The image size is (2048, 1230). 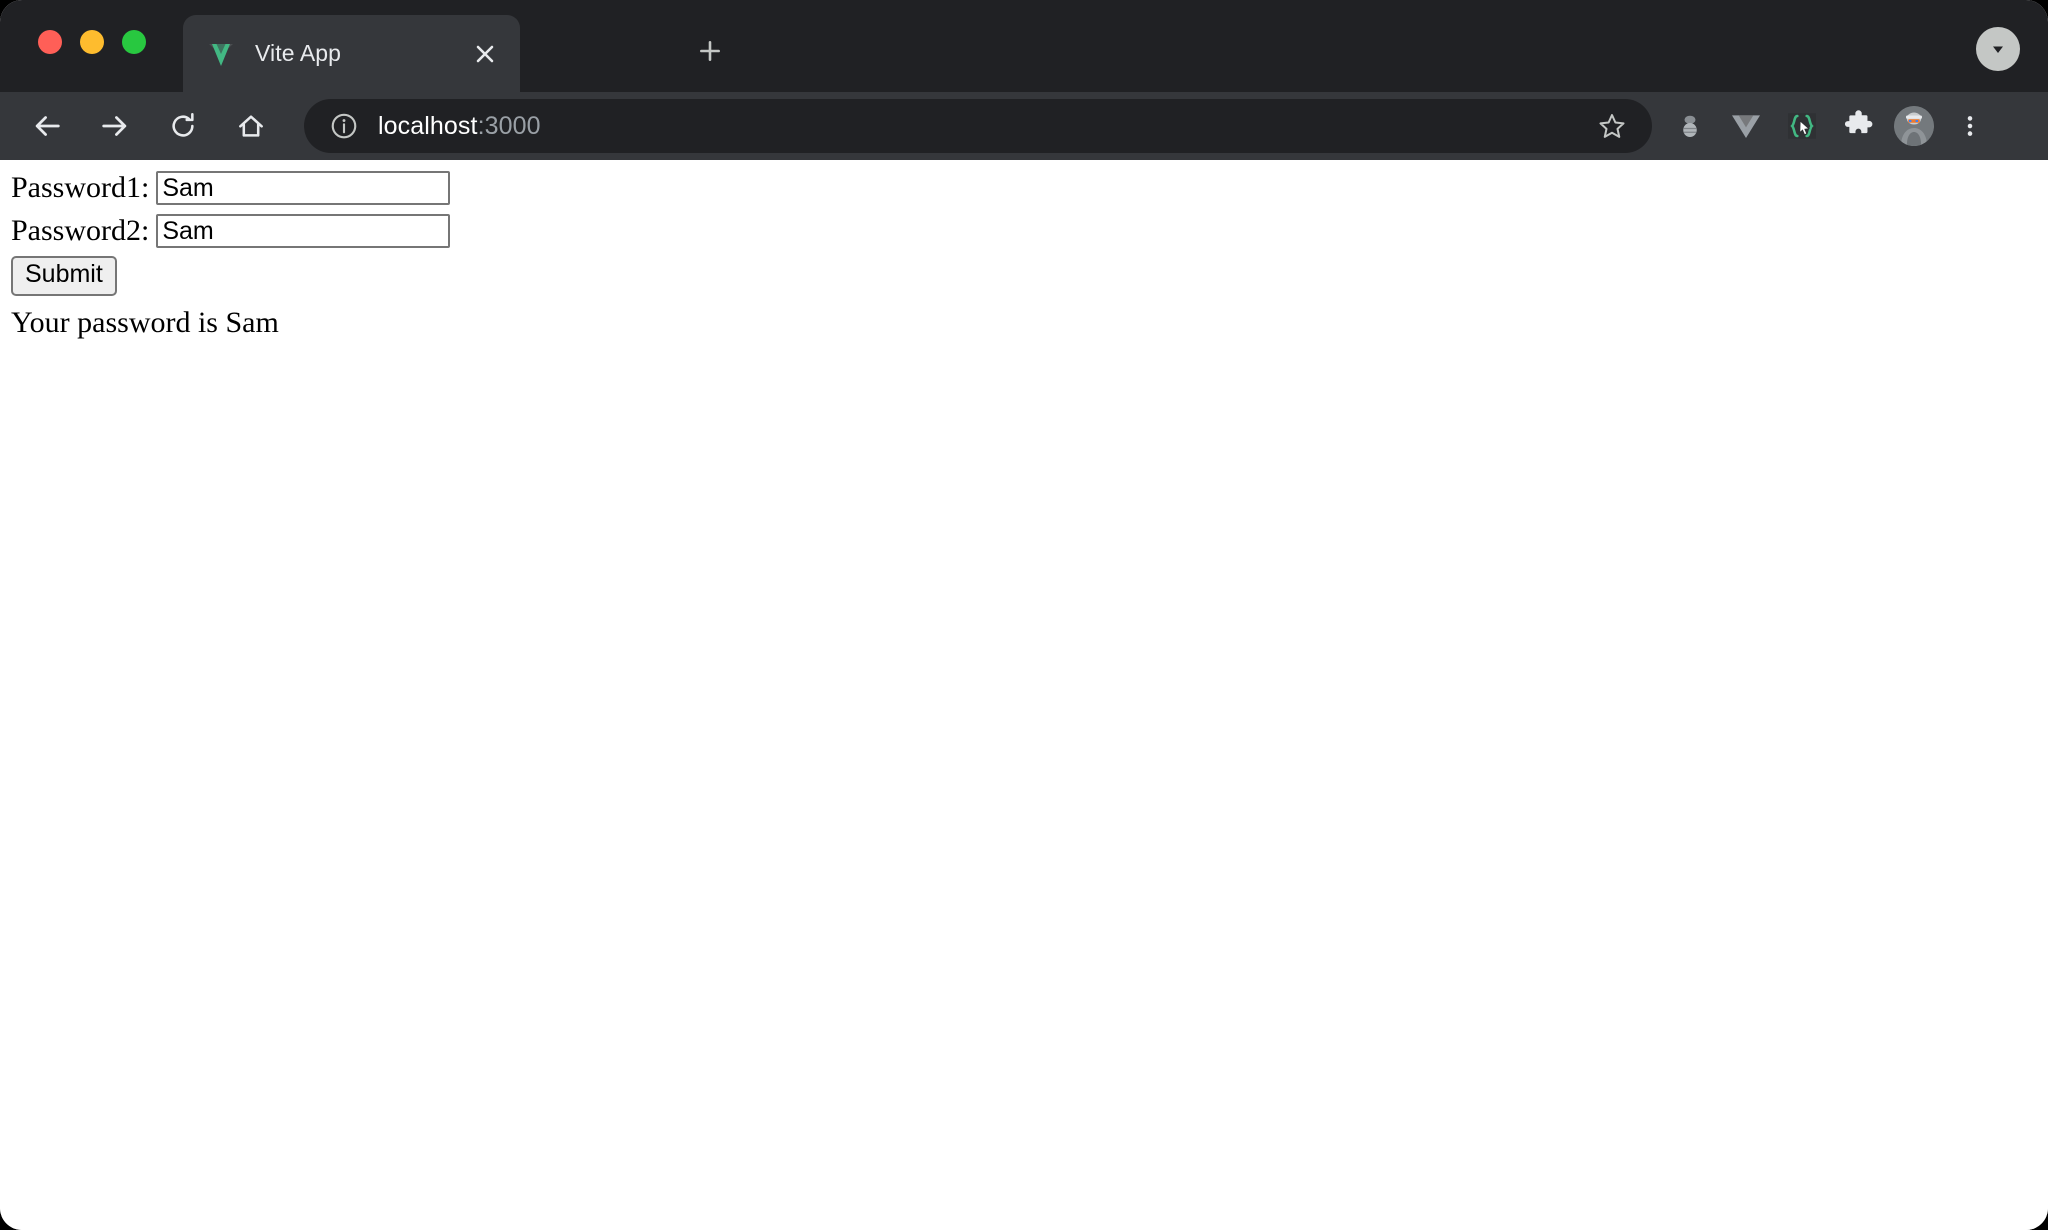 What do you see at coordinates (251, 126) in the screenshot?
I see `home-button` at bounding box center [251, 126].